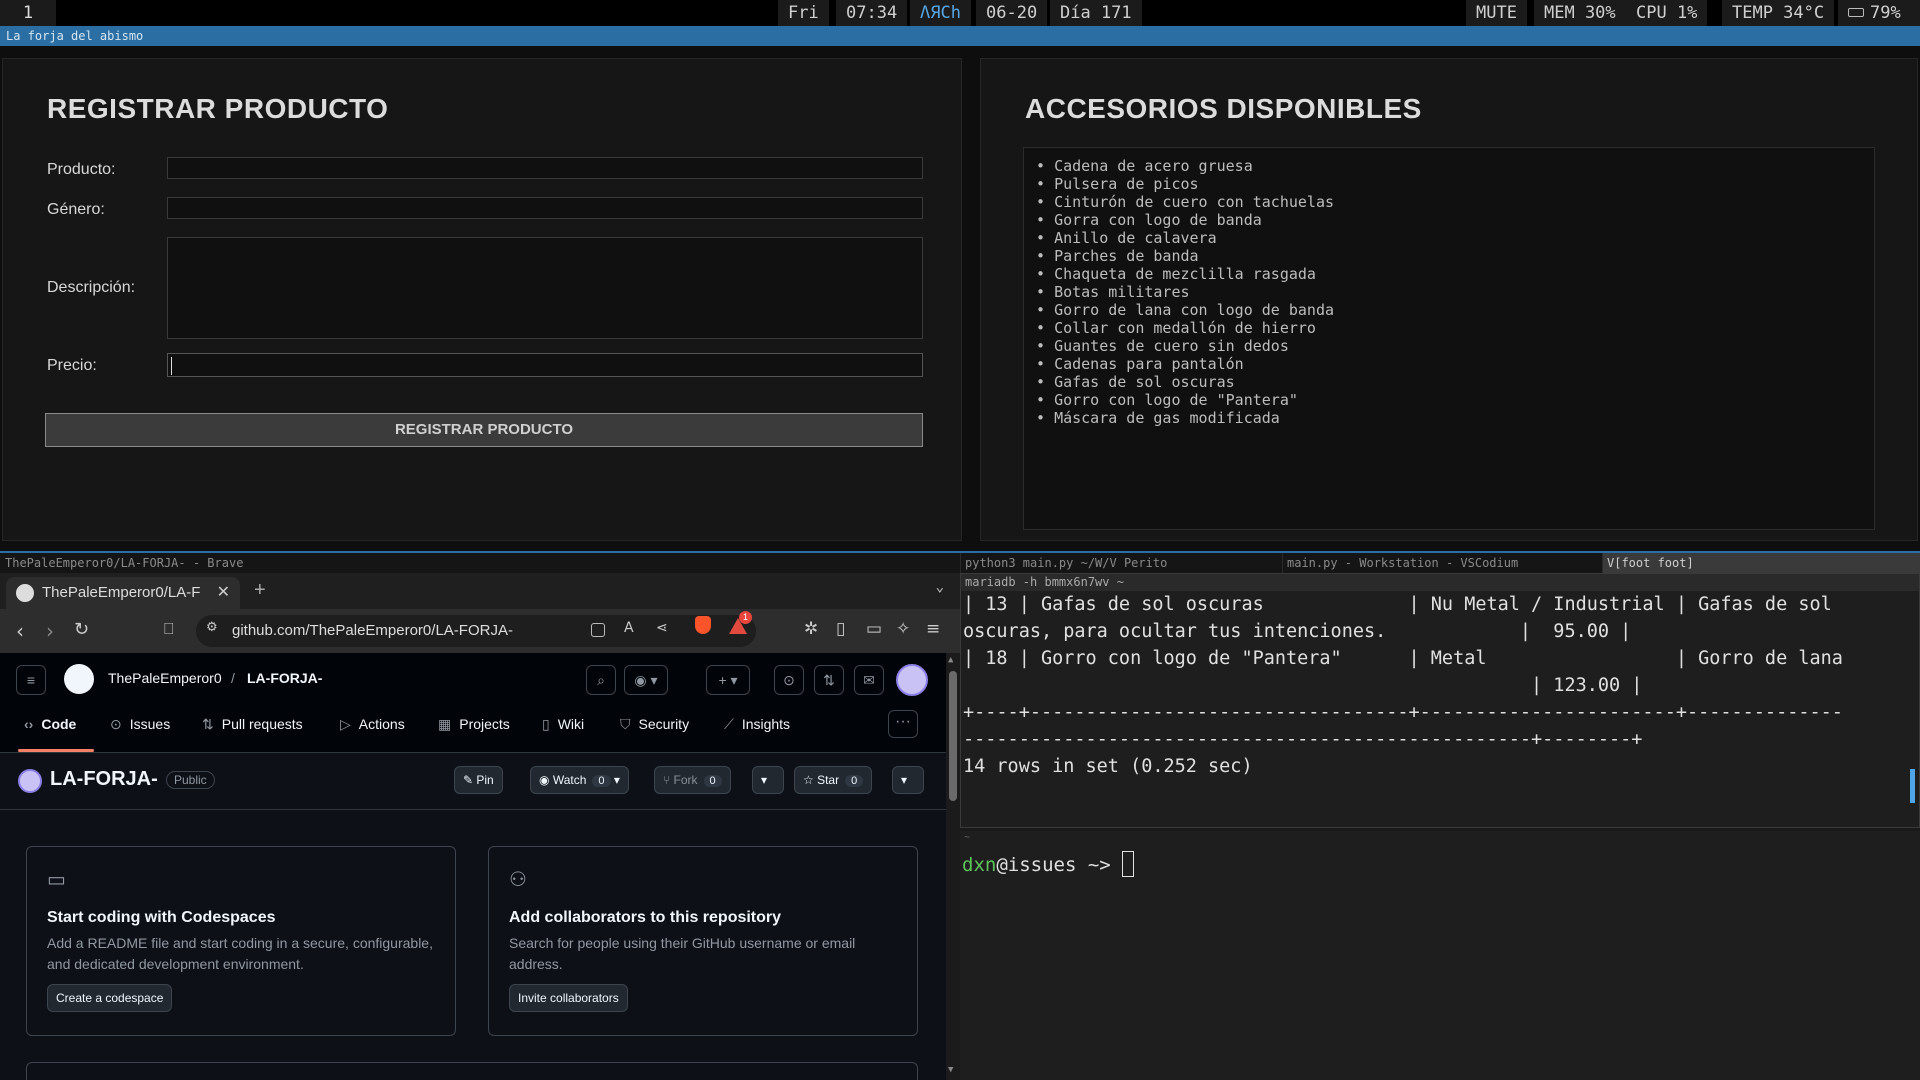 The width and height of the screenshot is (1920, 1080). I want to click on star-button: ☆ Star 0, so click(833, 780).